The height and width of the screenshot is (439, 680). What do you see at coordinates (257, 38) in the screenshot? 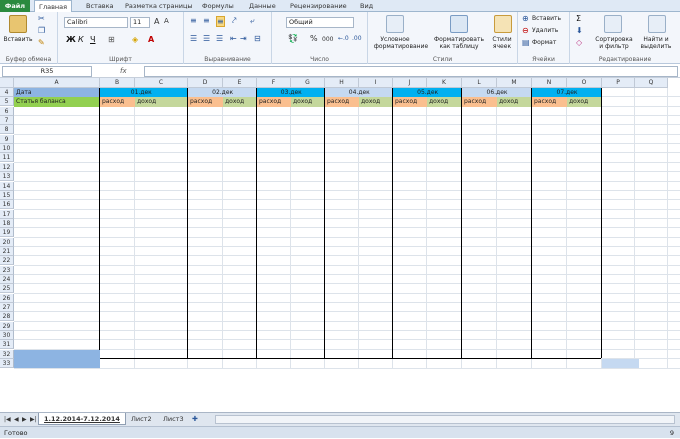
I see `merge-cells-icon: ⊟` at bounding box center [257, 38].